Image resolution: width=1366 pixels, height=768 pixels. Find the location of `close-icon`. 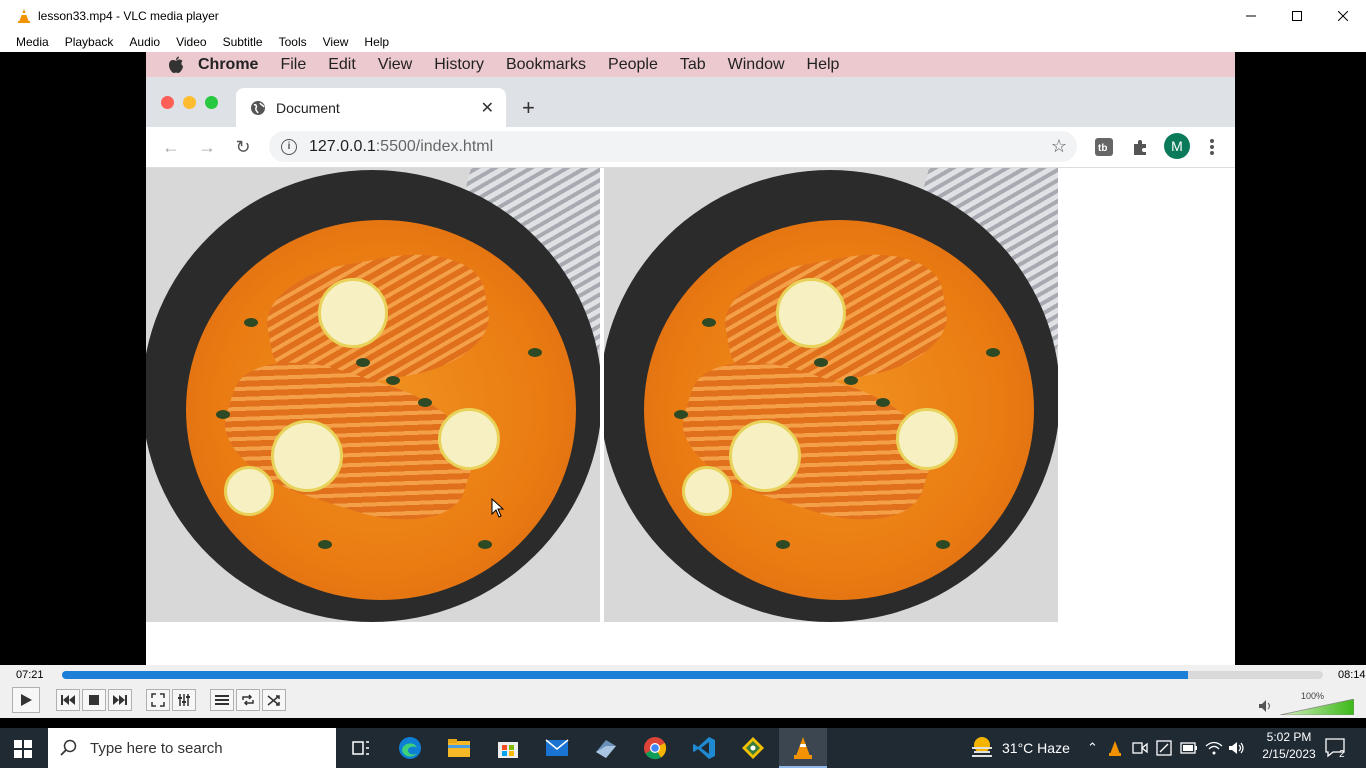

close-icon is located at coordinates (1343, 15).